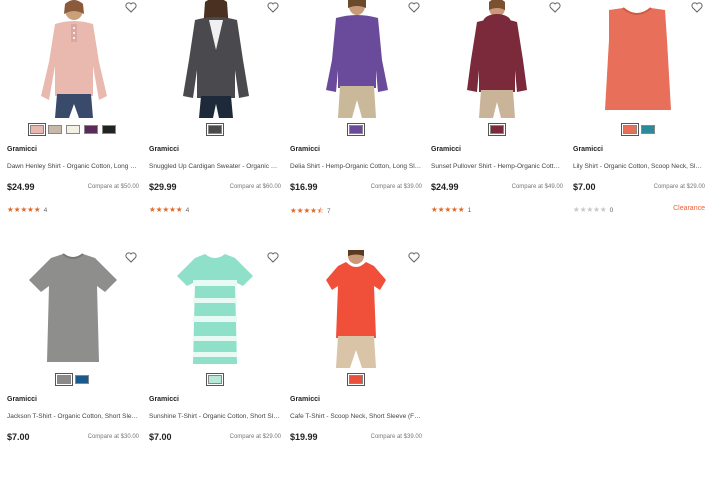 The width and height of the screenshot is (721, 480). Describe the element at coordinates (113, 187) in the screenshot. I see `compare-price: Compare at $50.00` at that location.